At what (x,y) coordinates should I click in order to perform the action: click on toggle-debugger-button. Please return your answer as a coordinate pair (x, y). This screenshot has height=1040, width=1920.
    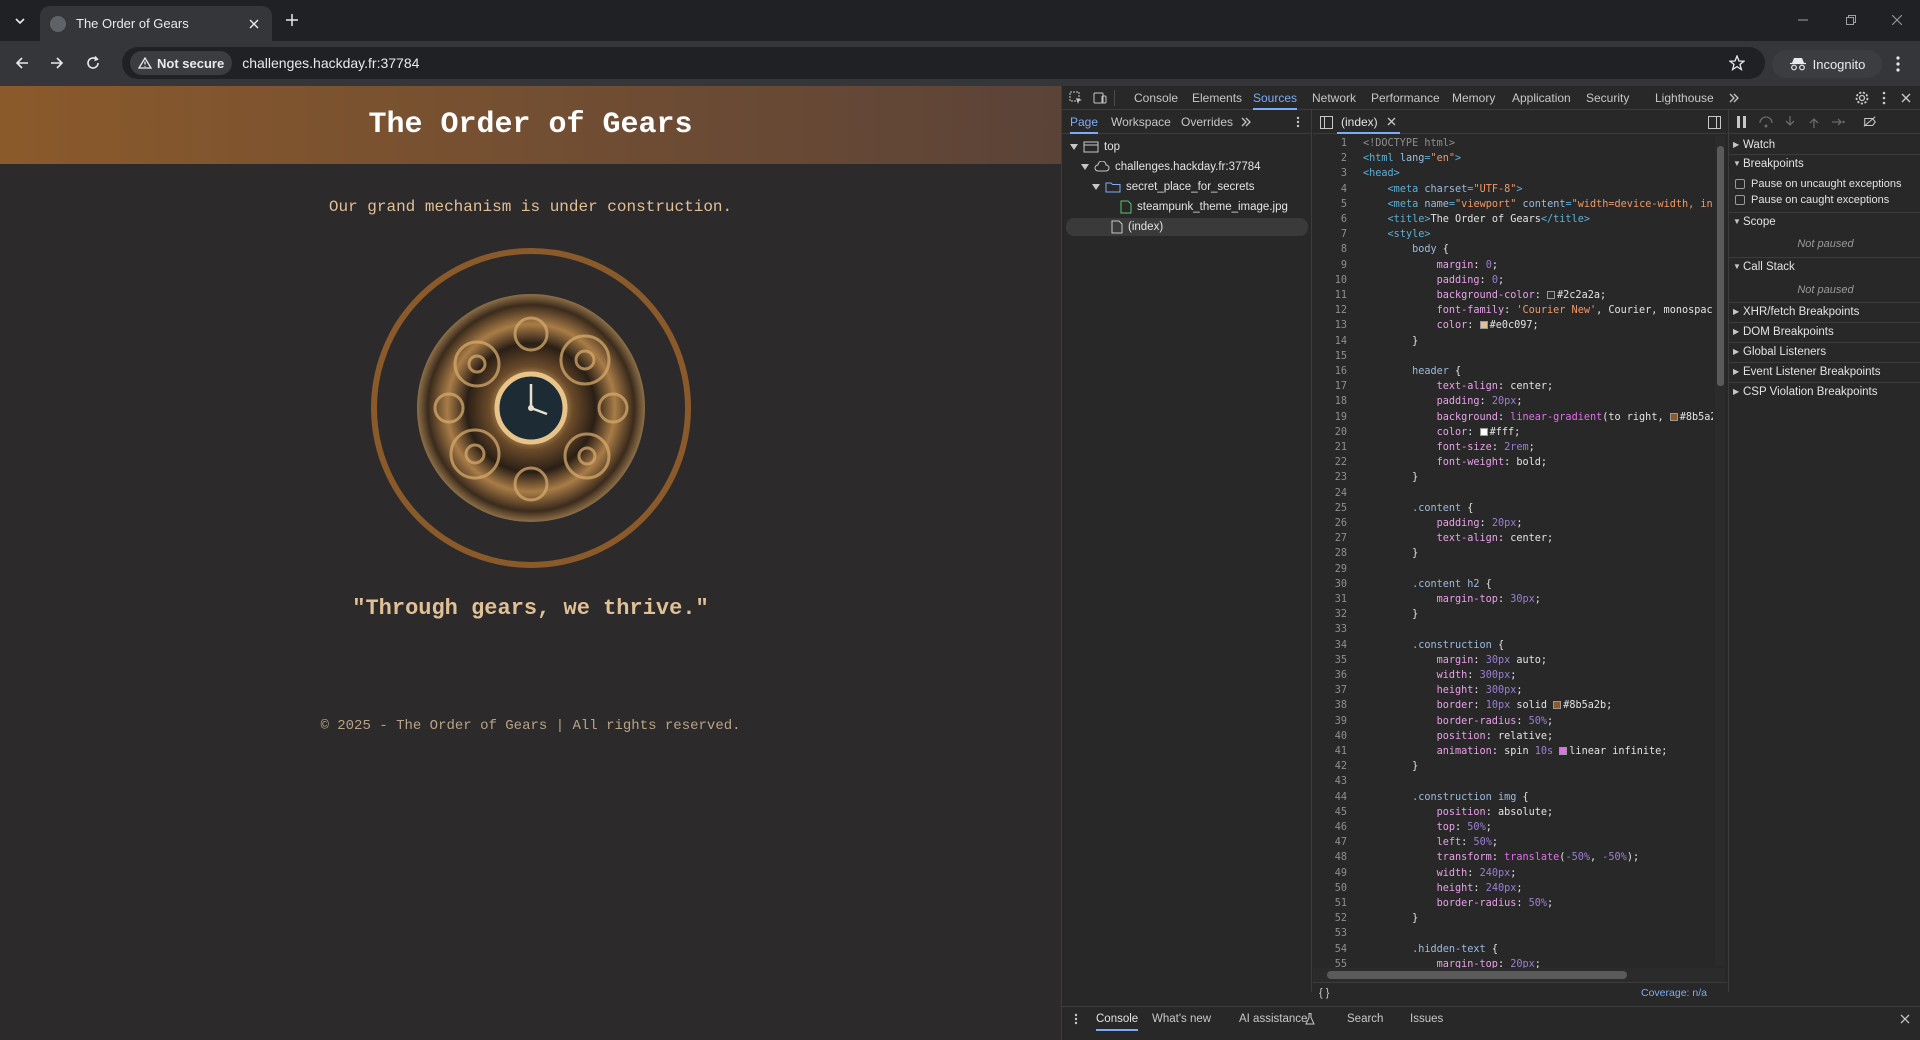
    Looking at the image, I should click on (1714, 122).